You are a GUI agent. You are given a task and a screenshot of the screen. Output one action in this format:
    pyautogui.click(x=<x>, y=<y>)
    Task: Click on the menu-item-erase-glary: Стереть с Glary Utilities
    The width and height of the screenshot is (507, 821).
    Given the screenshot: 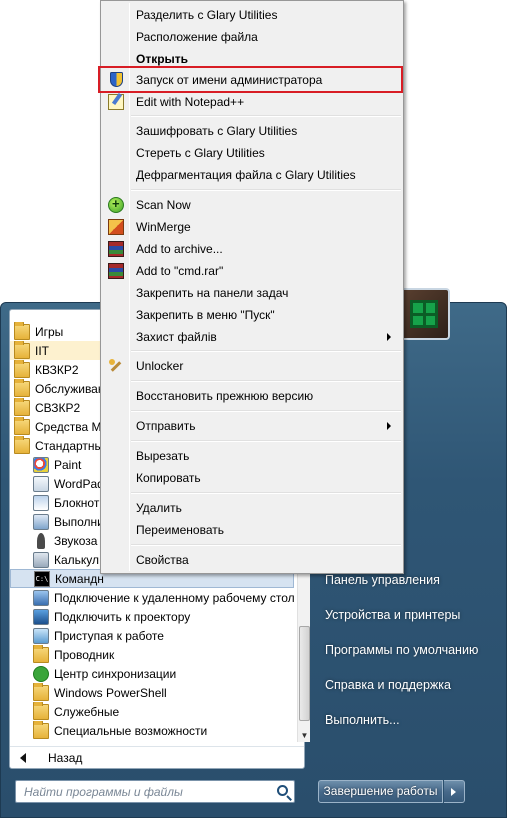 What is the action you would take?
    pyautogui.click(x=252, y=153)
    